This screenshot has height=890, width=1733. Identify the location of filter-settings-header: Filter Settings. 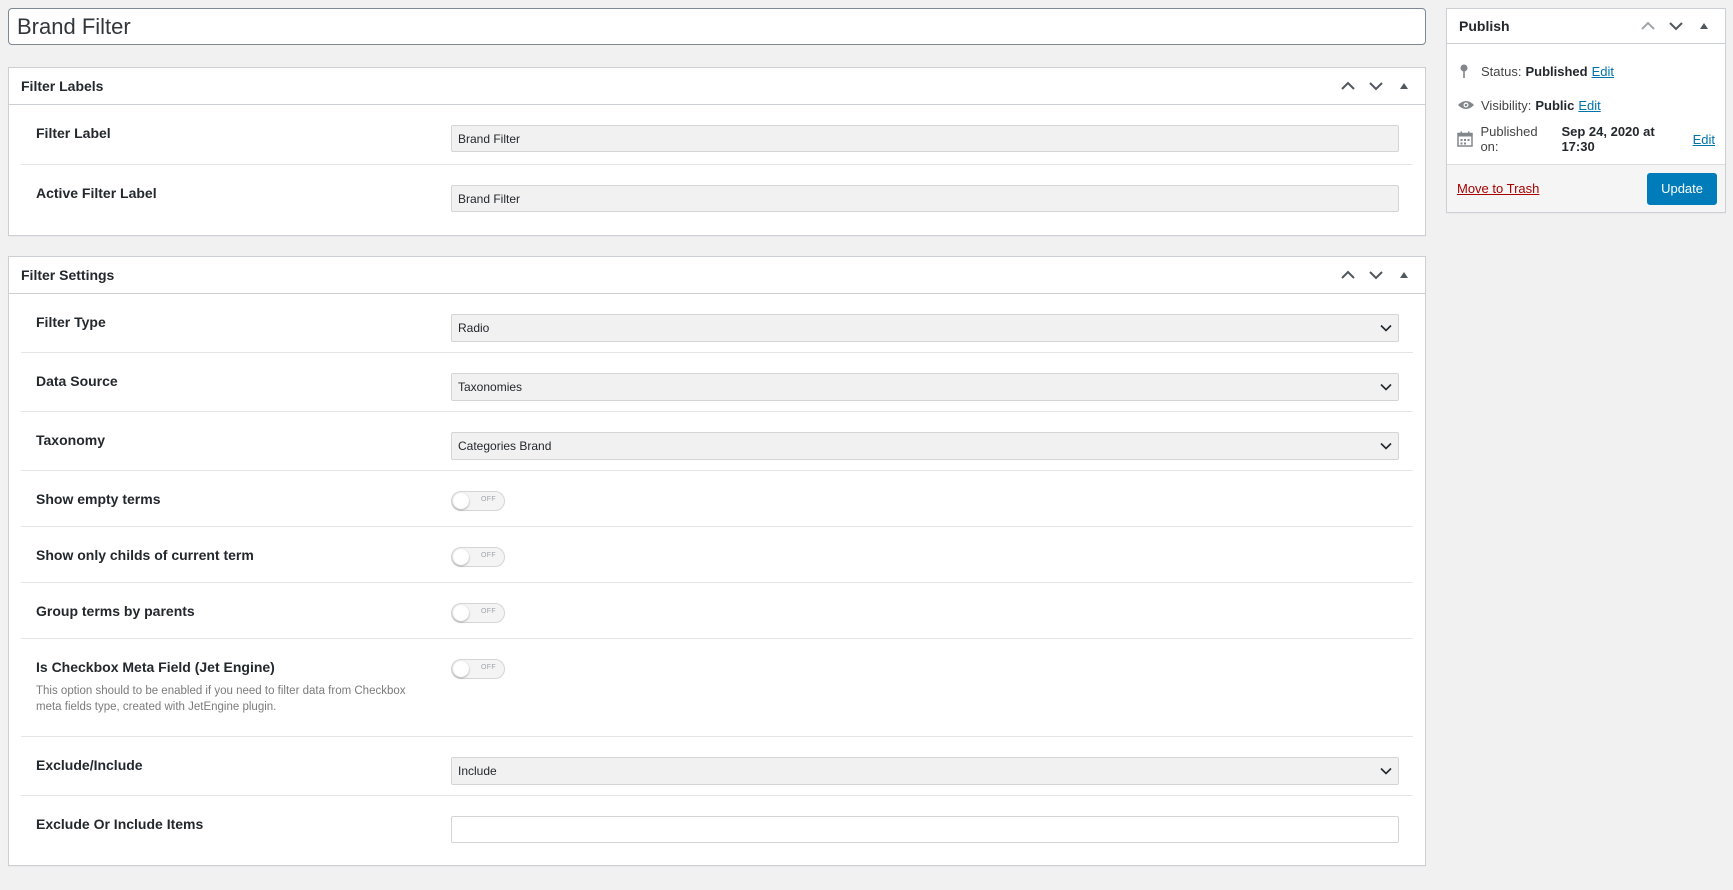
(717, 275).